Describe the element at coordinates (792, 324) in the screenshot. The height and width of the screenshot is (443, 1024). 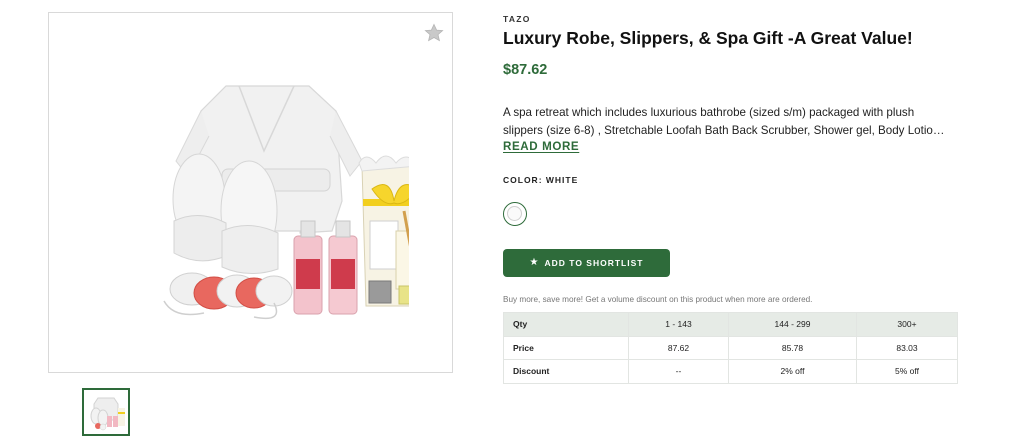
I see `header-tier-2: 144 - 299` at that location.